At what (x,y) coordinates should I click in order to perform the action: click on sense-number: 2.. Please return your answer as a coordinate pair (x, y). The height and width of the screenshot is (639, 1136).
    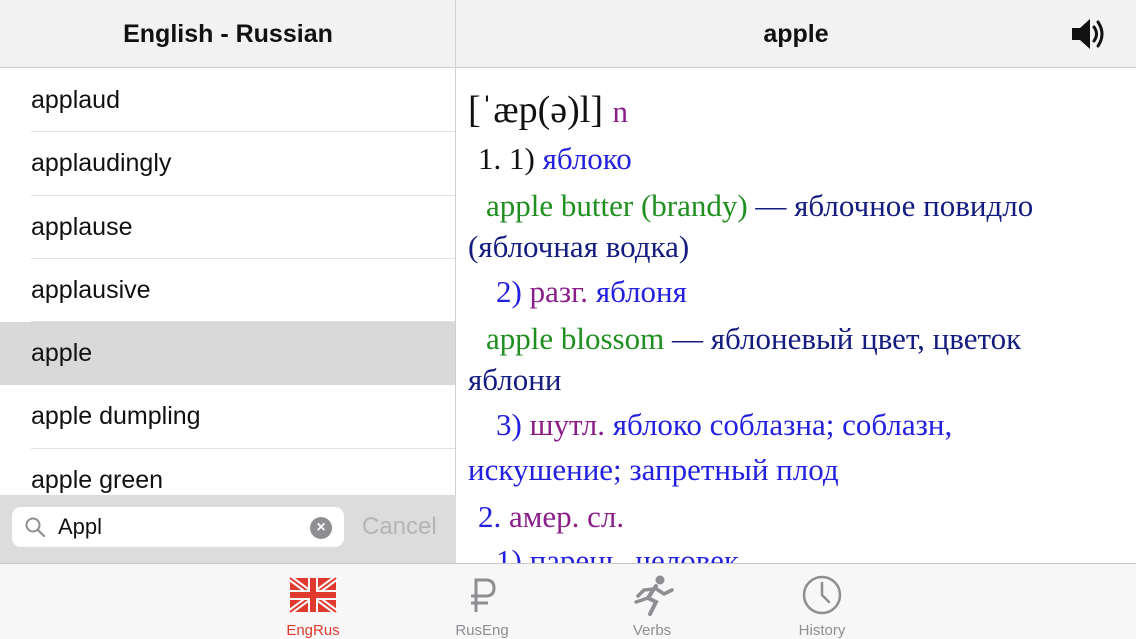
    Looking at the image, I should click on (490, 516).